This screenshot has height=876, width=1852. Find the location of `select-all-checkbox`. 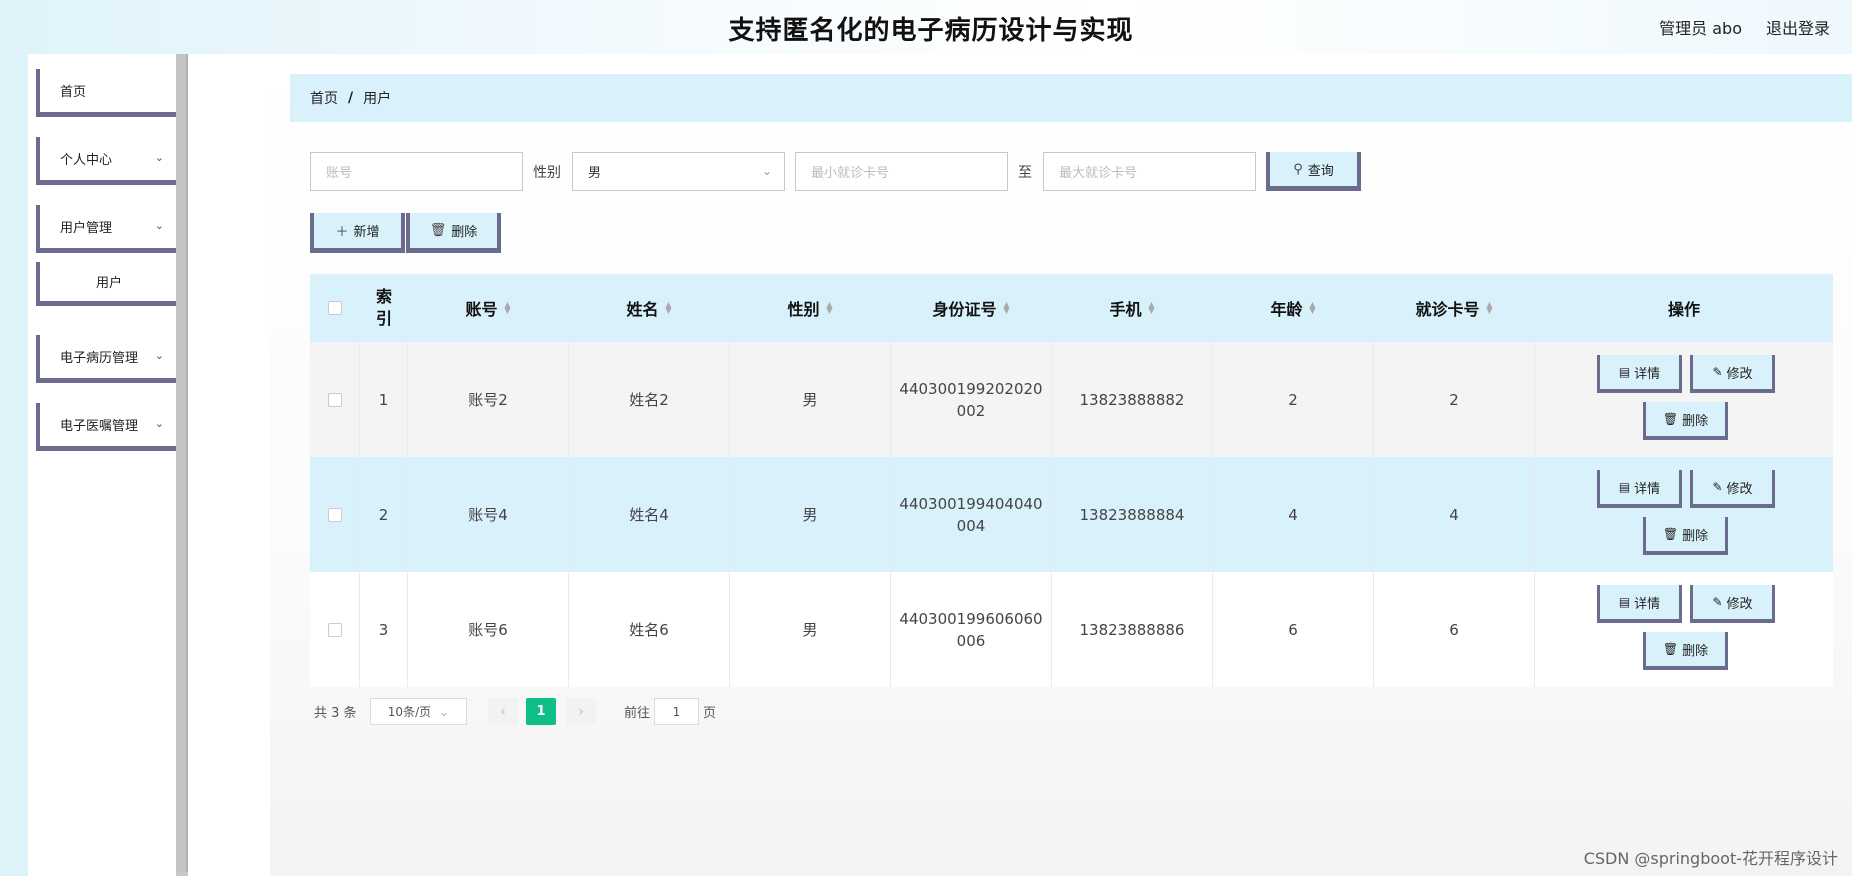

select-all-checkbox is located at coordinates (335, 308).